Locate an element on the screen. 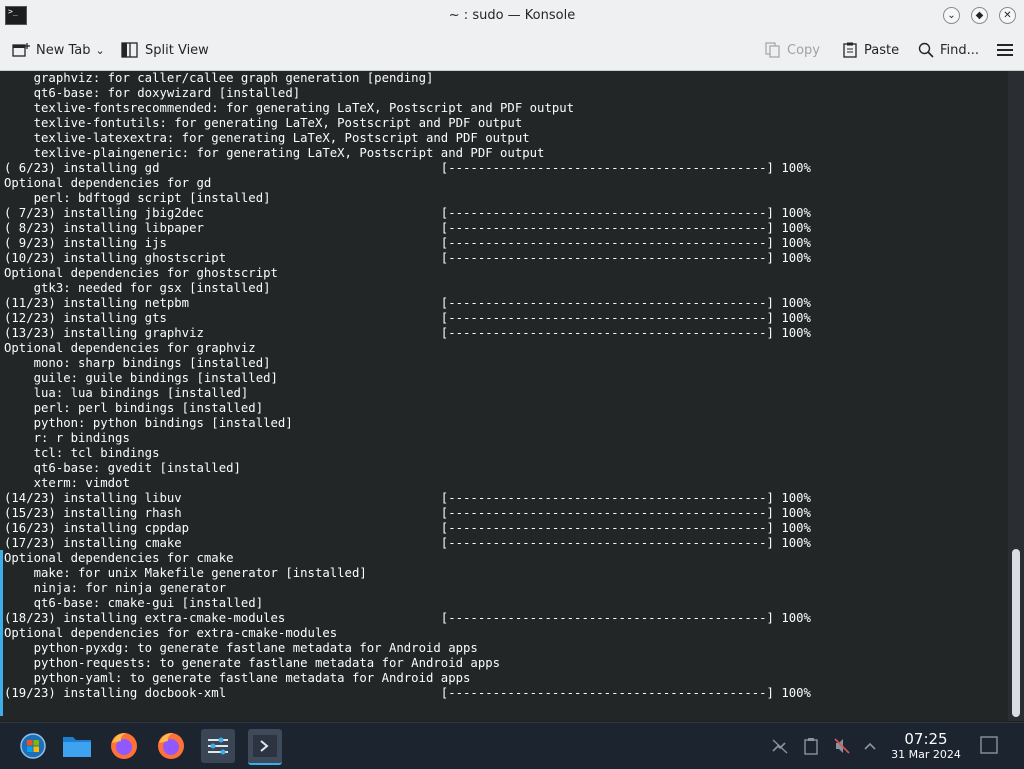  paste-icon is located at coordinates (850, 50).